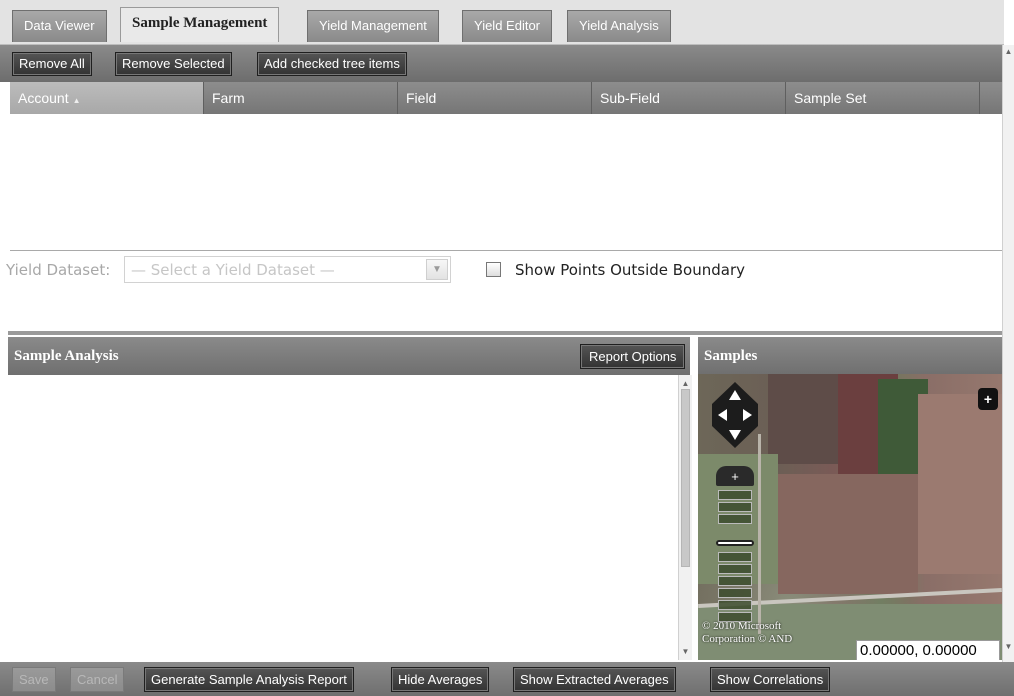 The height and width of the screenshot is (696, 1014). What do you see at coordinates (107, 98) in the screenshot?
I see `column-header-account: Account ▲` at bounding box center [107, 98].